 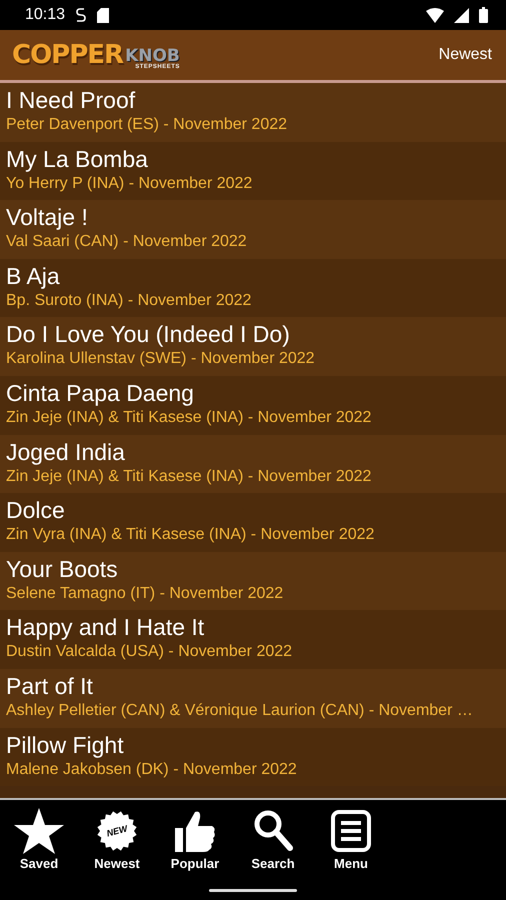 What do you see at coordinates (253, 171) in the screenshot?
I see `dance-row: My La Bomba Yo Herry P (INA) - November 2022` at bounding box center [253, 171].